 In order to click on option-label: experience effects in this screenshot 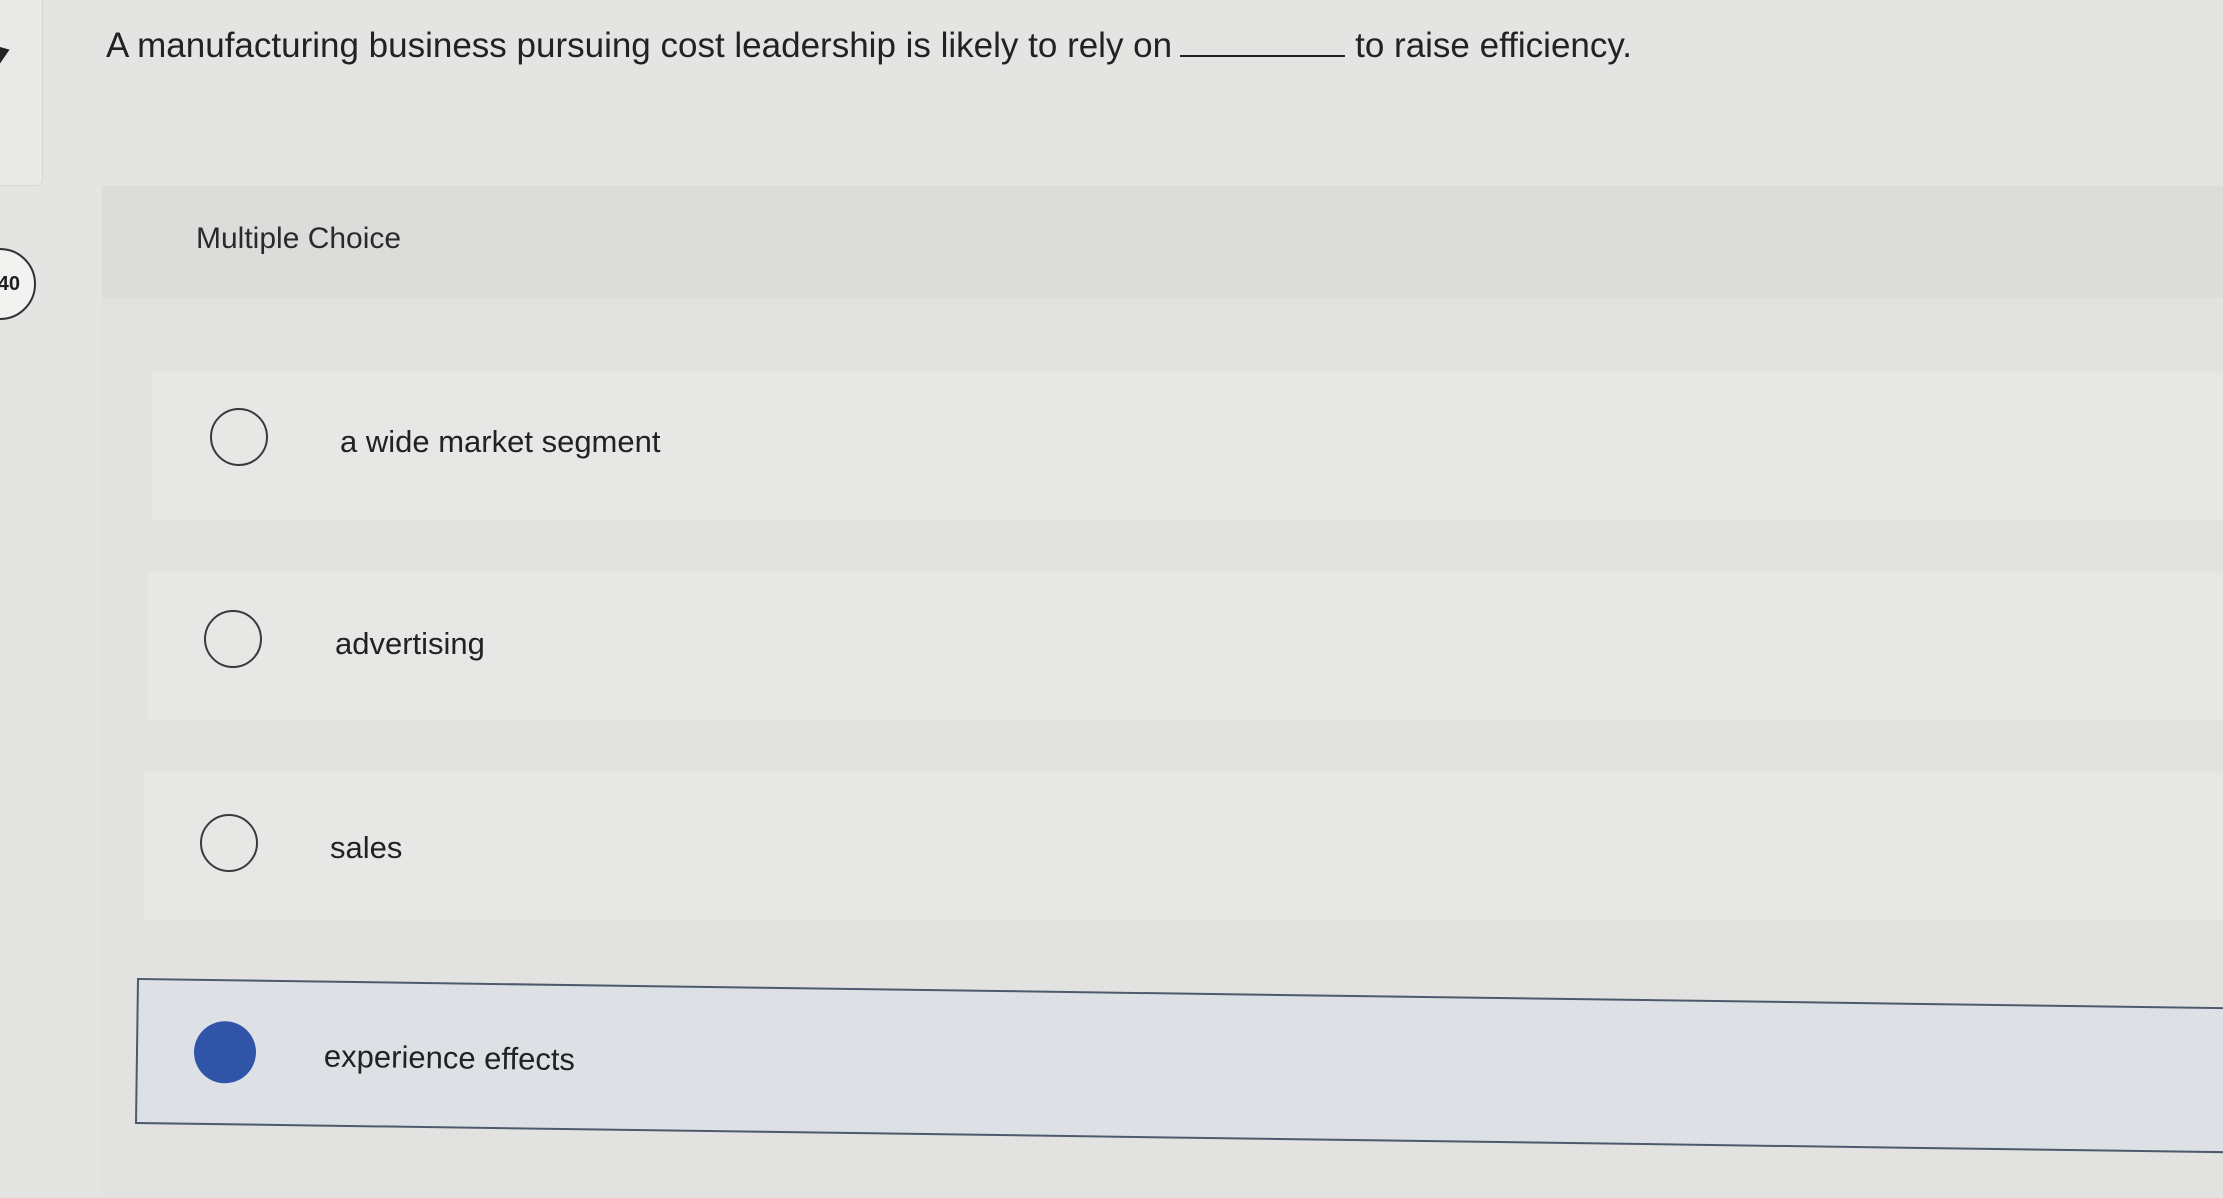, I will do `click(449, 1058)`.